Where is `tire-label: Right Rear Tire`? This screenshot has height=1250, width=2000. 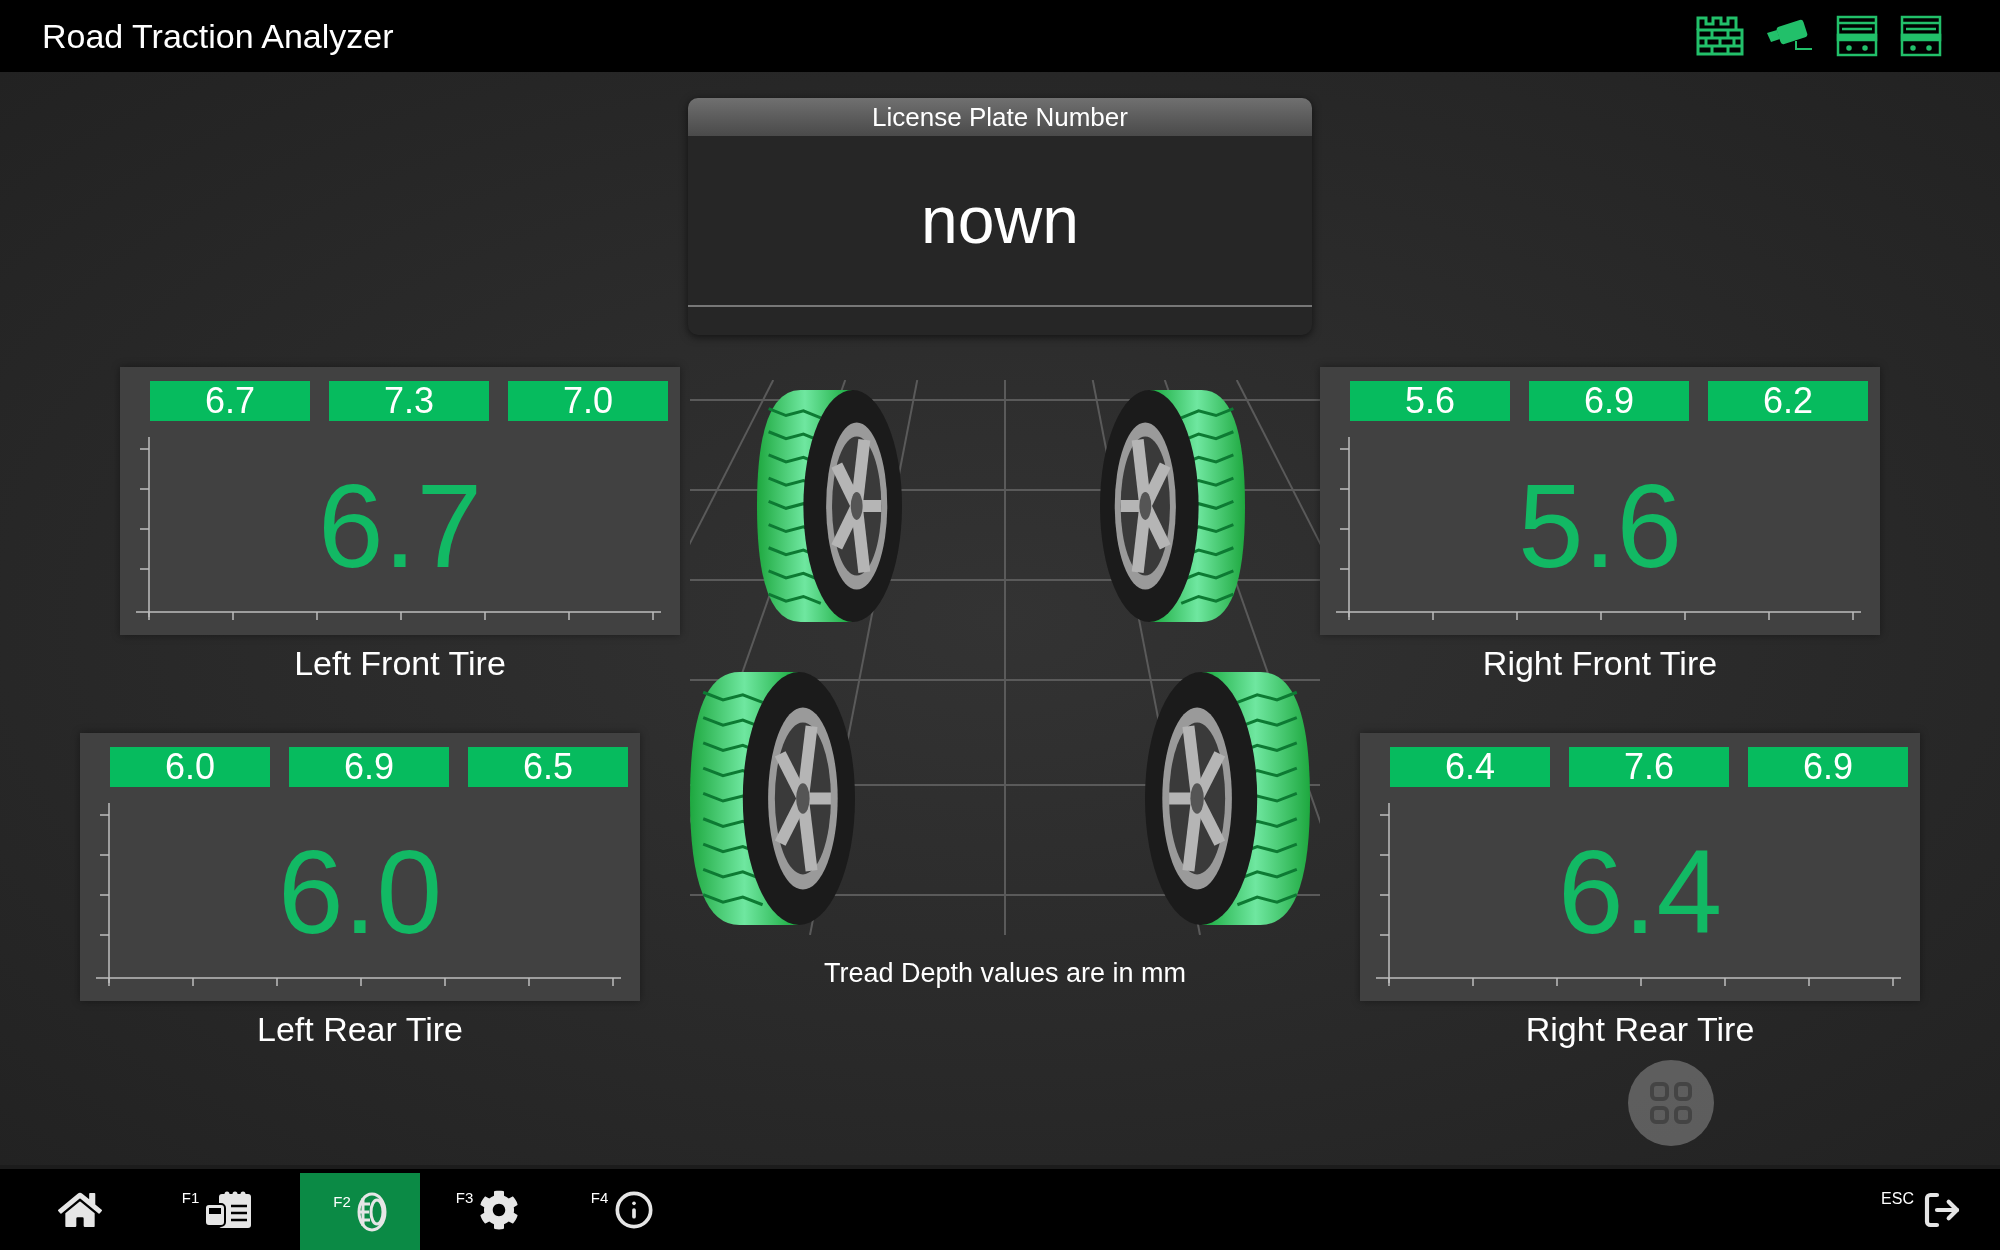 tire-label: Right Rear Tire is located at coordinates (1640, 1029).